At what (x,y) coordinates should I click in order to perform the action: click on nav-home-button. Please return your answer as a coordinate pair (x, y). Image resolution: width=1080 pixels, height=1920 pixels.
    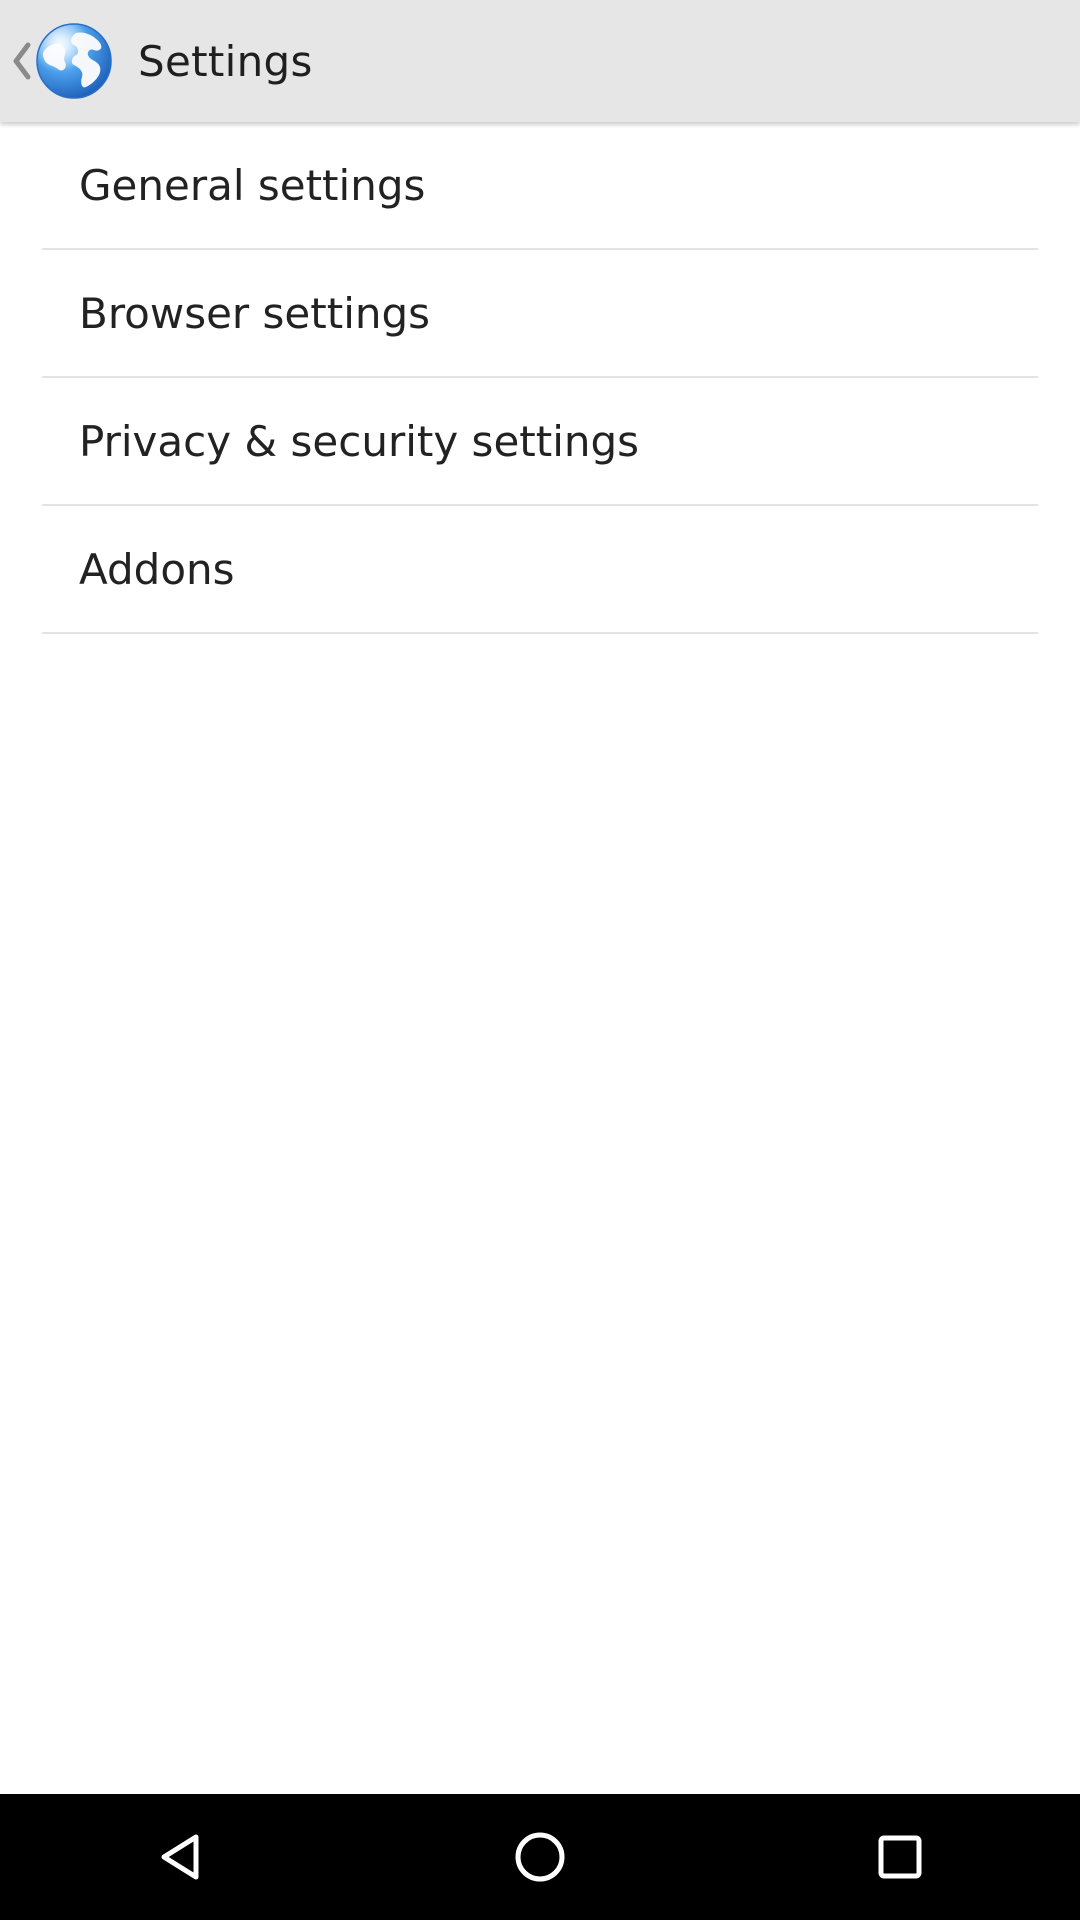
    Looking at the image, I should click on (540, 1857).